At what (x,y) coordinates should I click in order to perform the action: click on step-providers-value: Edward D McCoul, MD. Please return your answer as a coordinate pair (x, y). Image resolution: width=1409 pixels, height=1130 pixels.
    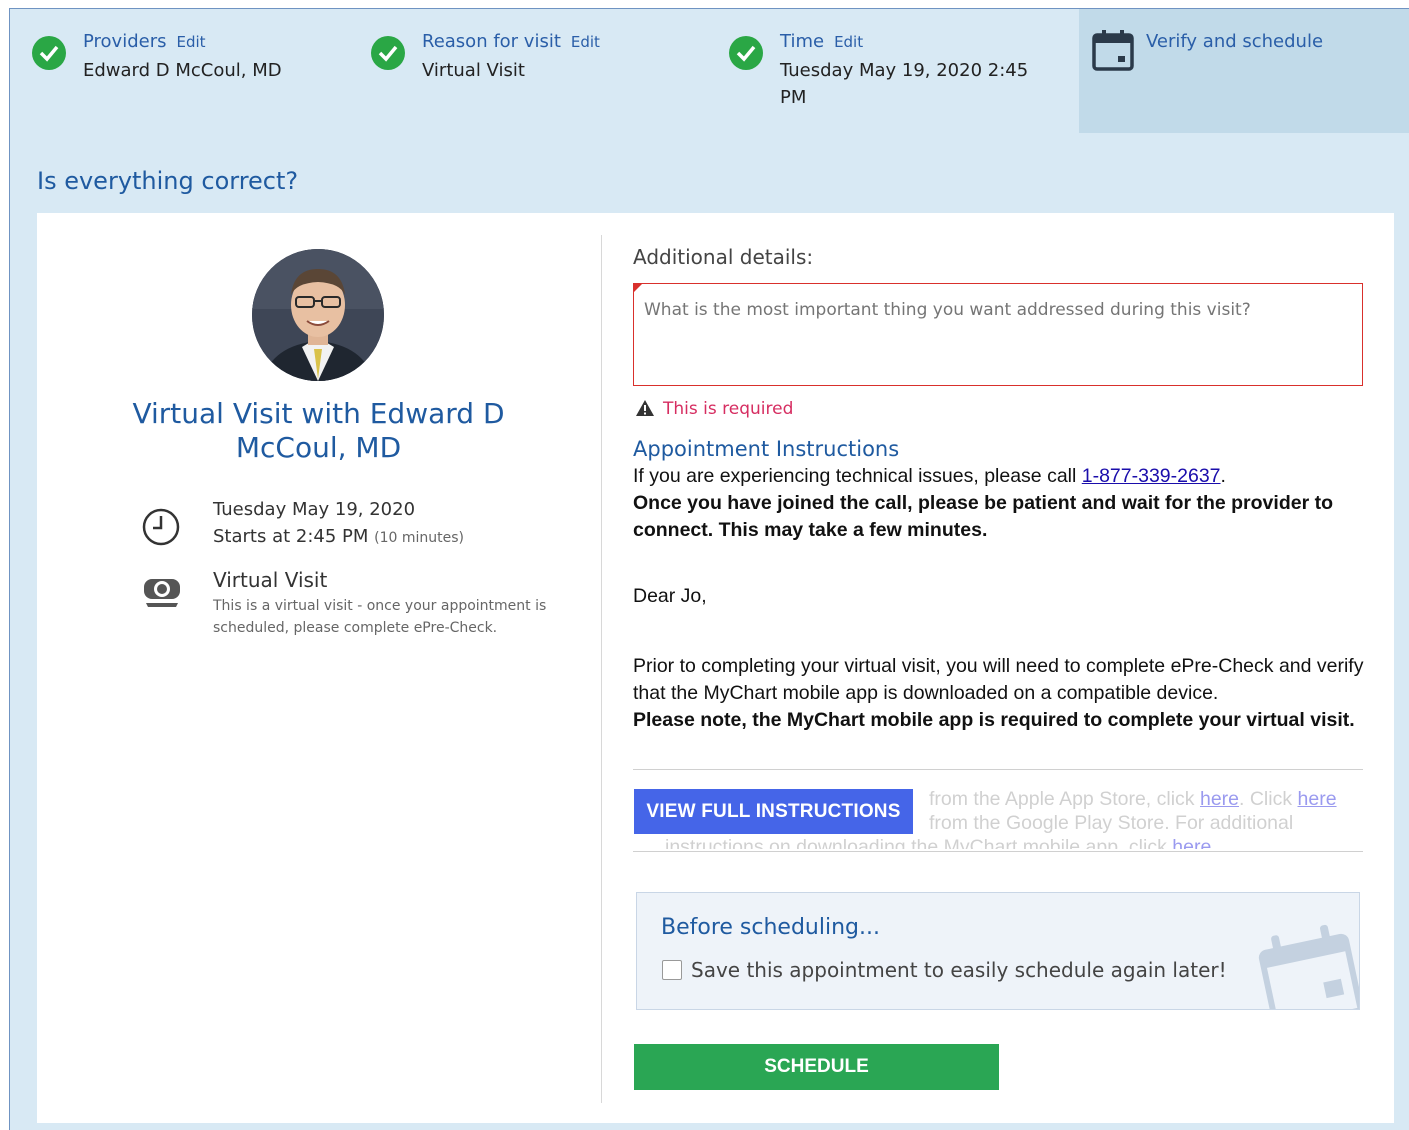
    Looking at the image, I should click on (182, 70).